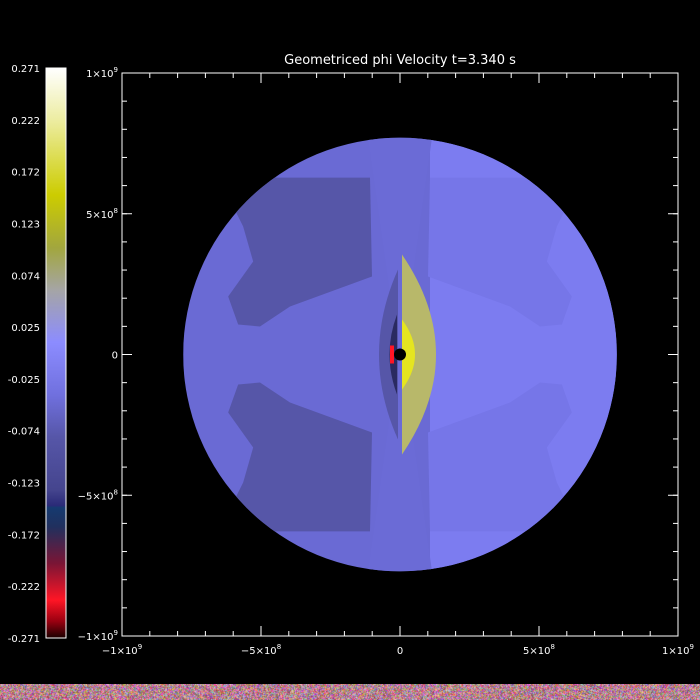 This screenshot has width=700, height=700. What do you see at coordinates (25, 276) in the screenshot?
I see `colorbar-tick-label: 0.074` at bounding box center [25, 276].